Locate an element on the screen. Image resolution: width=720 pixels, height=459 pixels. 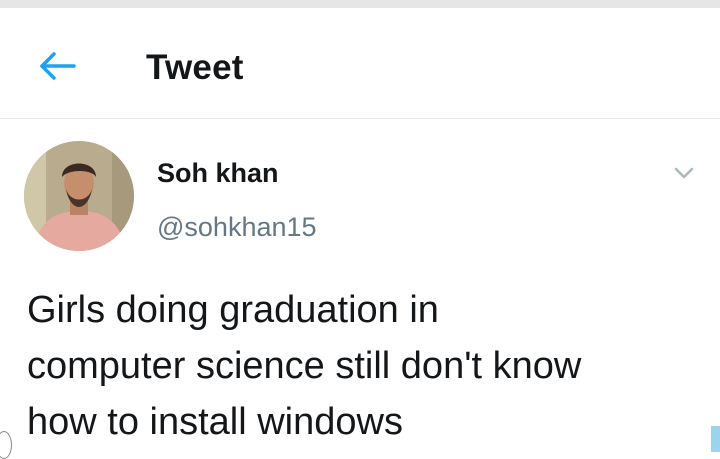
chevron-down-icon is located at coordinates (684, 173).